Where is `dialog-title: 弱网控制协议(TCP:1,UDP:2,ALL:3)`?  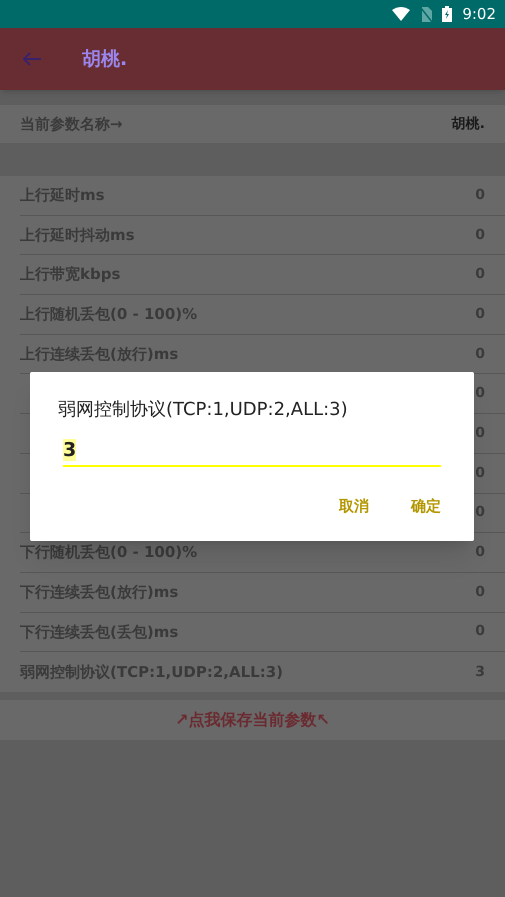 dialog-title: 弱网控制协议(TCP:1,UDP:2,ALL:3) is located at coordinates (203, 410).